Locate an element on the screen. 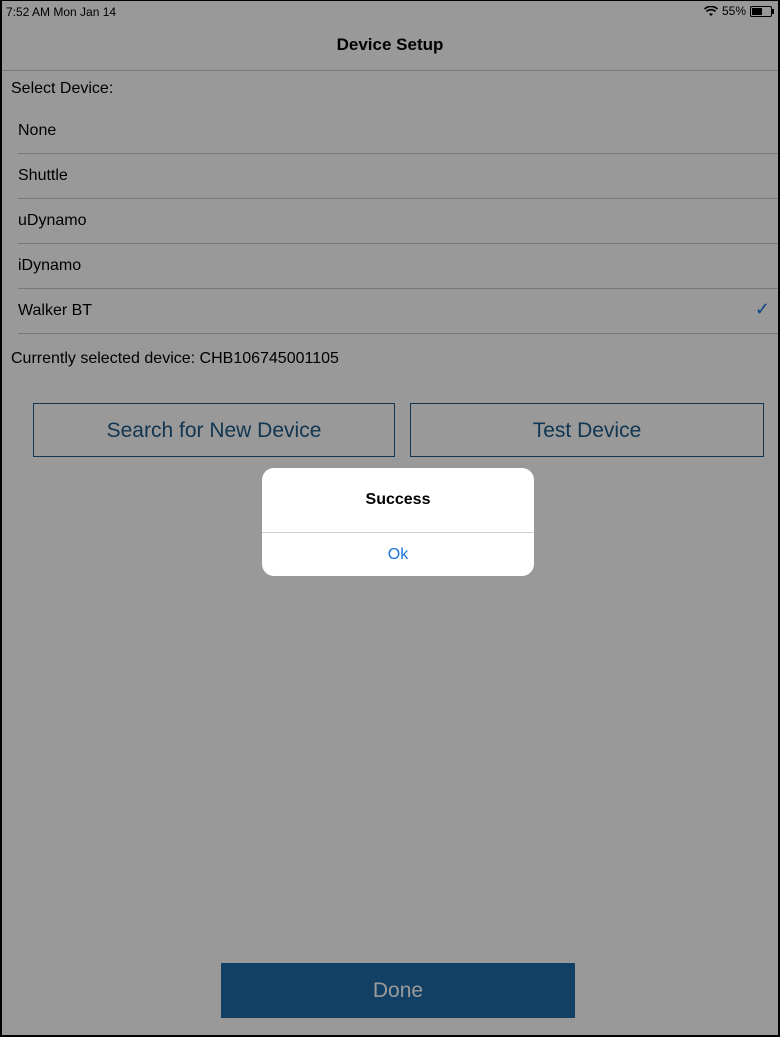 The height and width of the screenshot is (1037, 780). alert-ok-button: Ok is located at coordinates (398, 554).